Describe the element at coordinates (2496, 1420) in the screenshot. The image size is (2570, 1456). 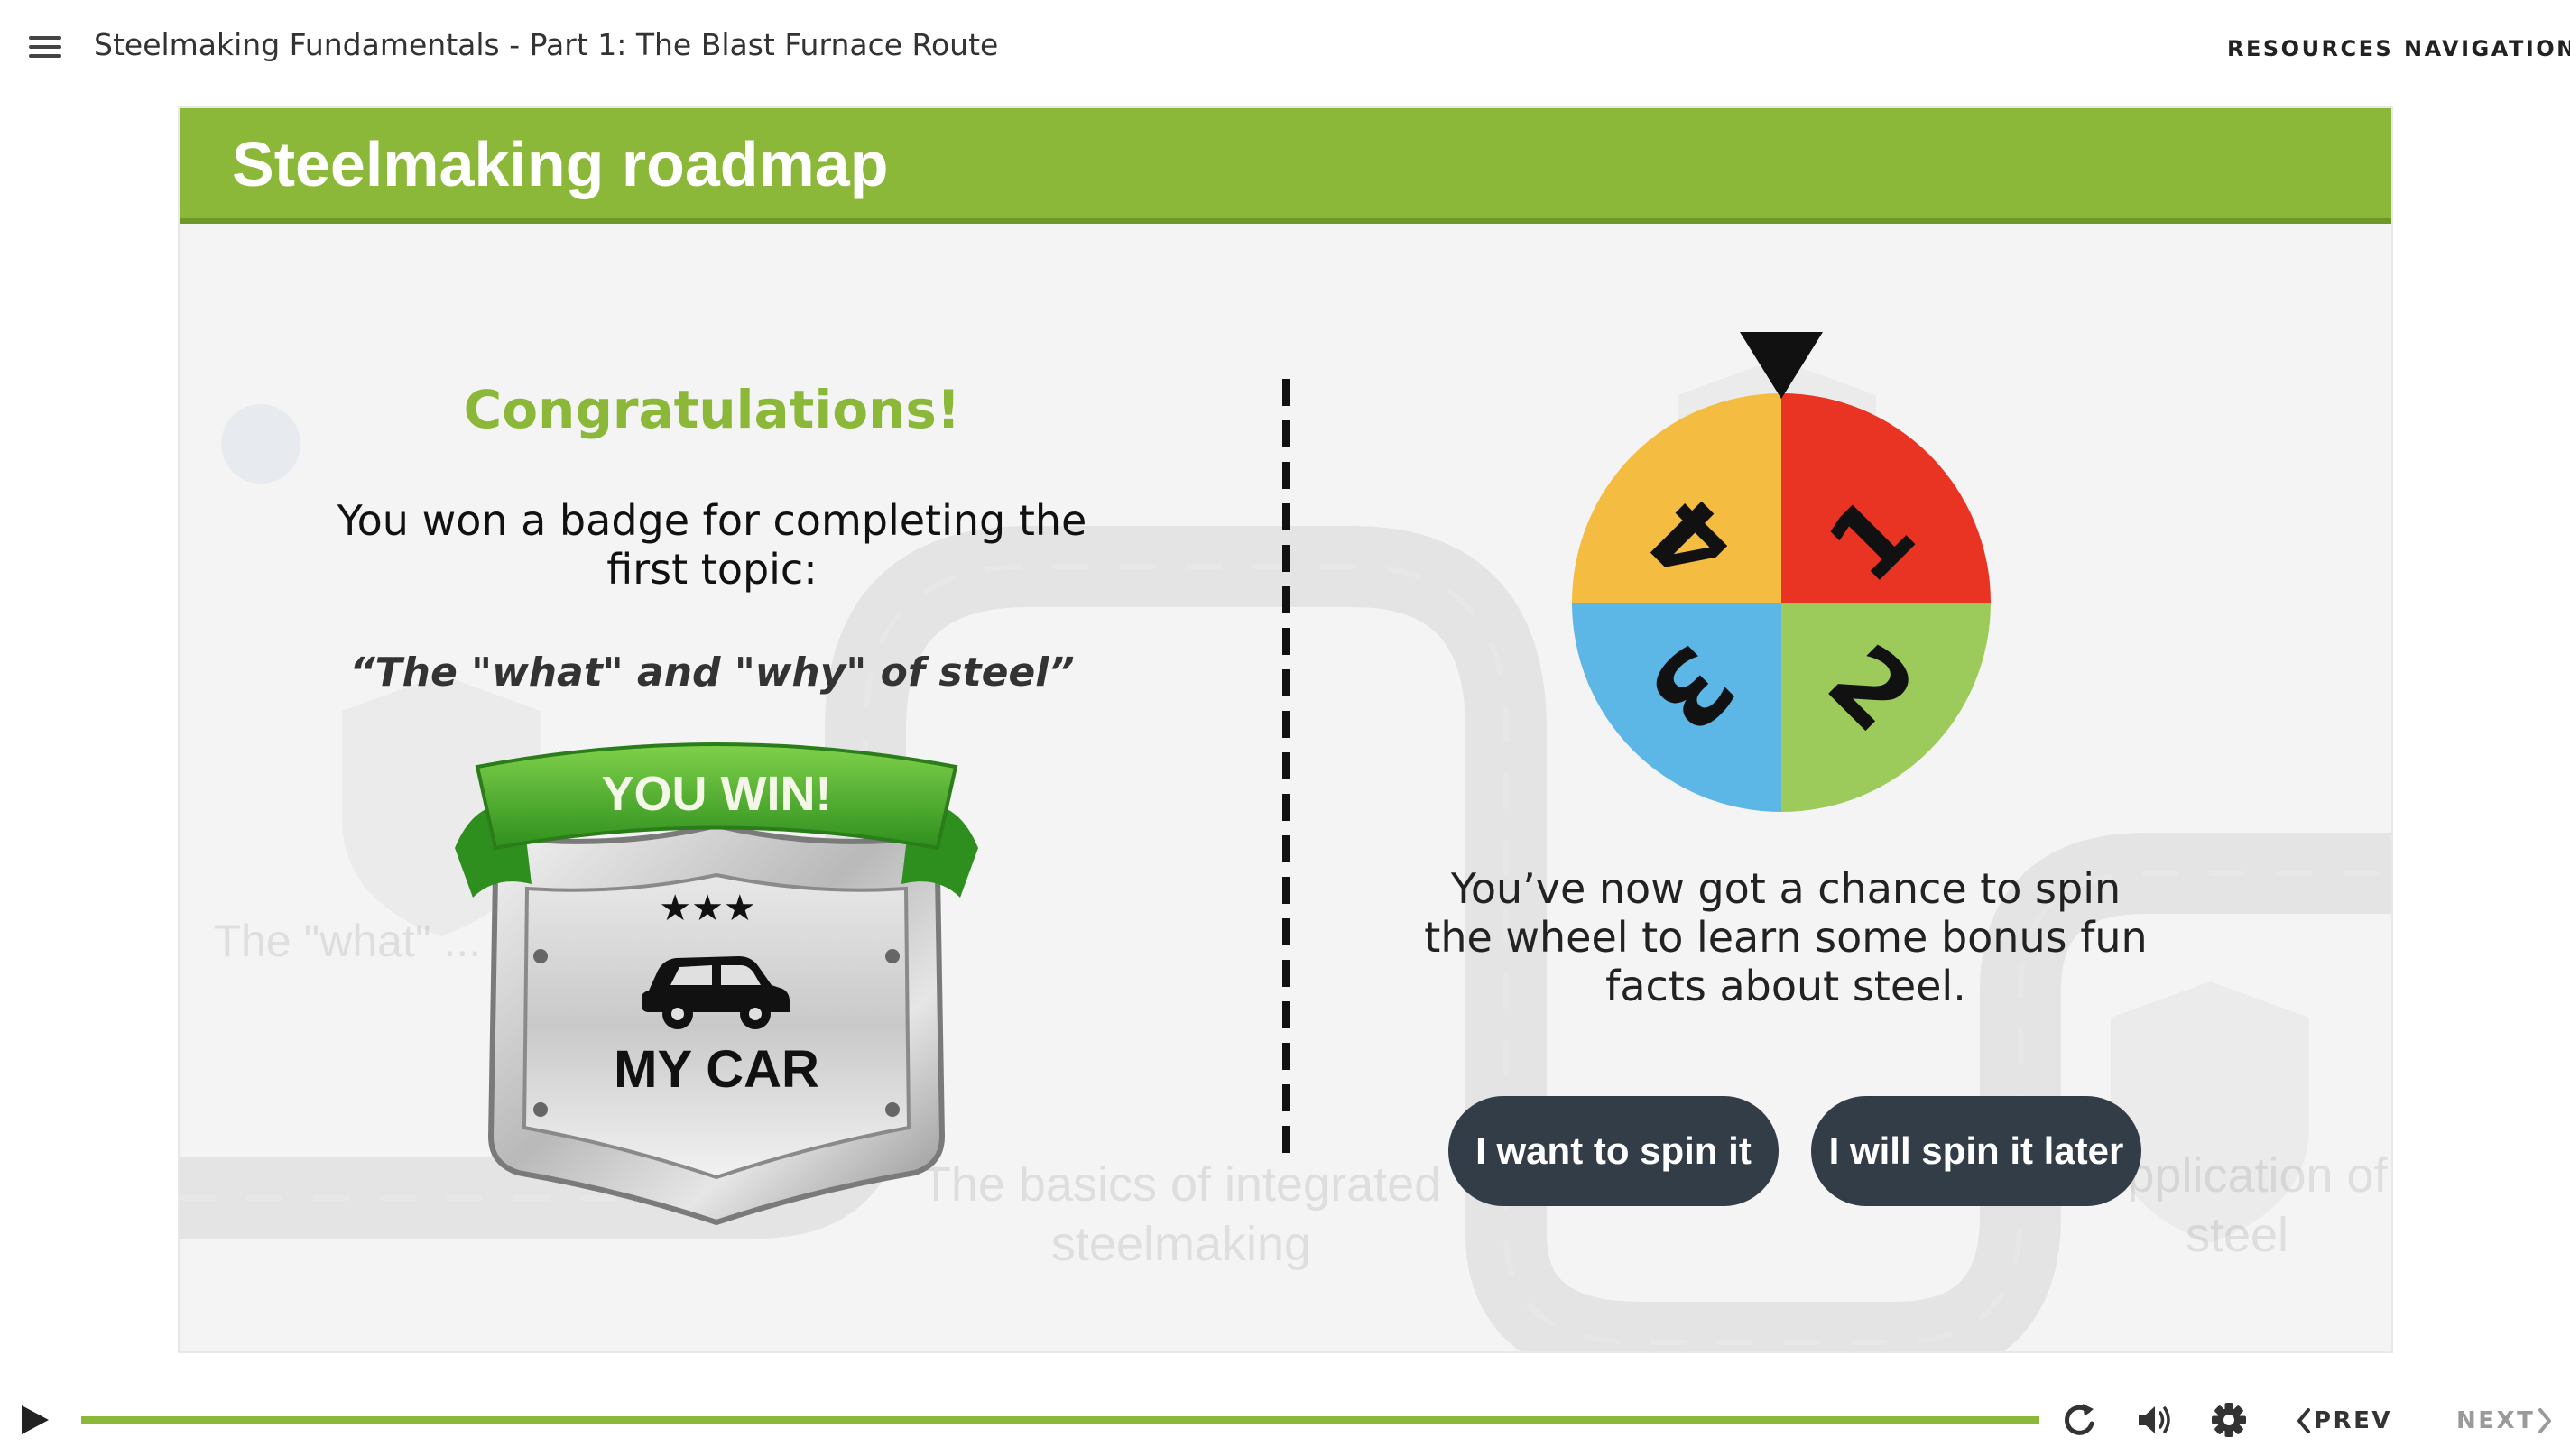
I see `next-label: NEXT` at that location.